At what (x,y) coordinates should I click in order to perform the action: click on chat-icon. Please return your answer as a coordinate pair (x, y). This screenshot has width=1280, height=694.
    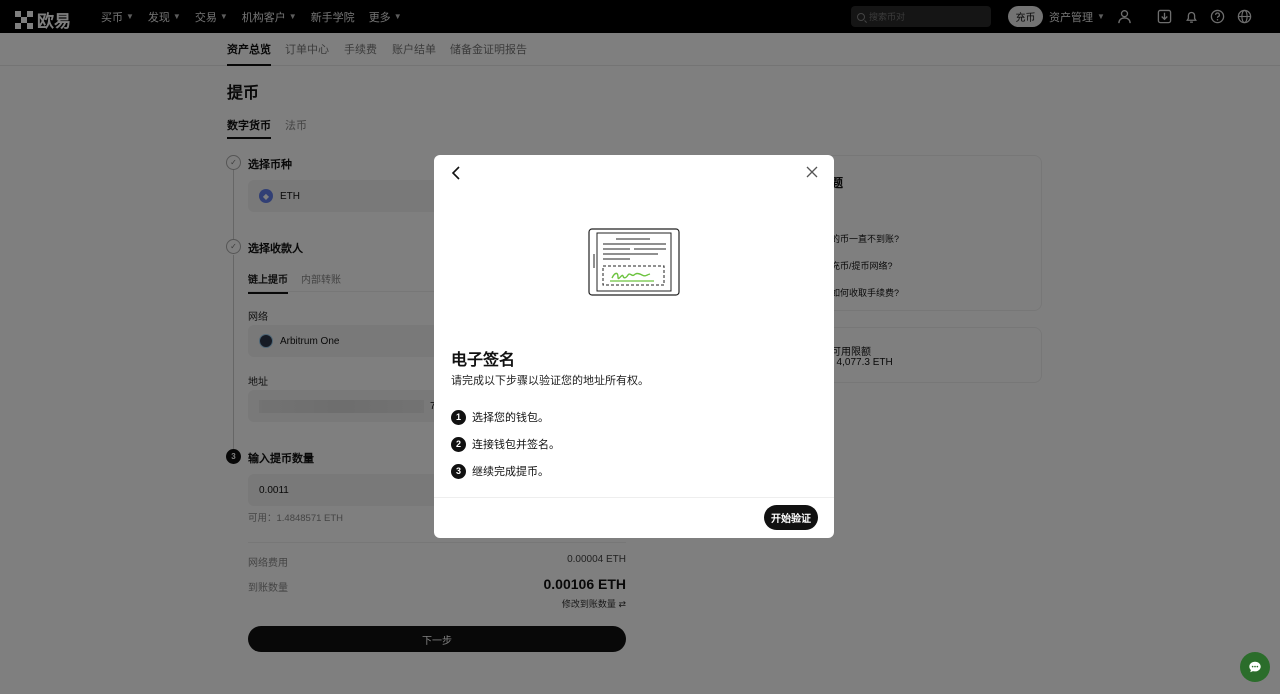
    Looking at the image, I should click on (1255, 667).